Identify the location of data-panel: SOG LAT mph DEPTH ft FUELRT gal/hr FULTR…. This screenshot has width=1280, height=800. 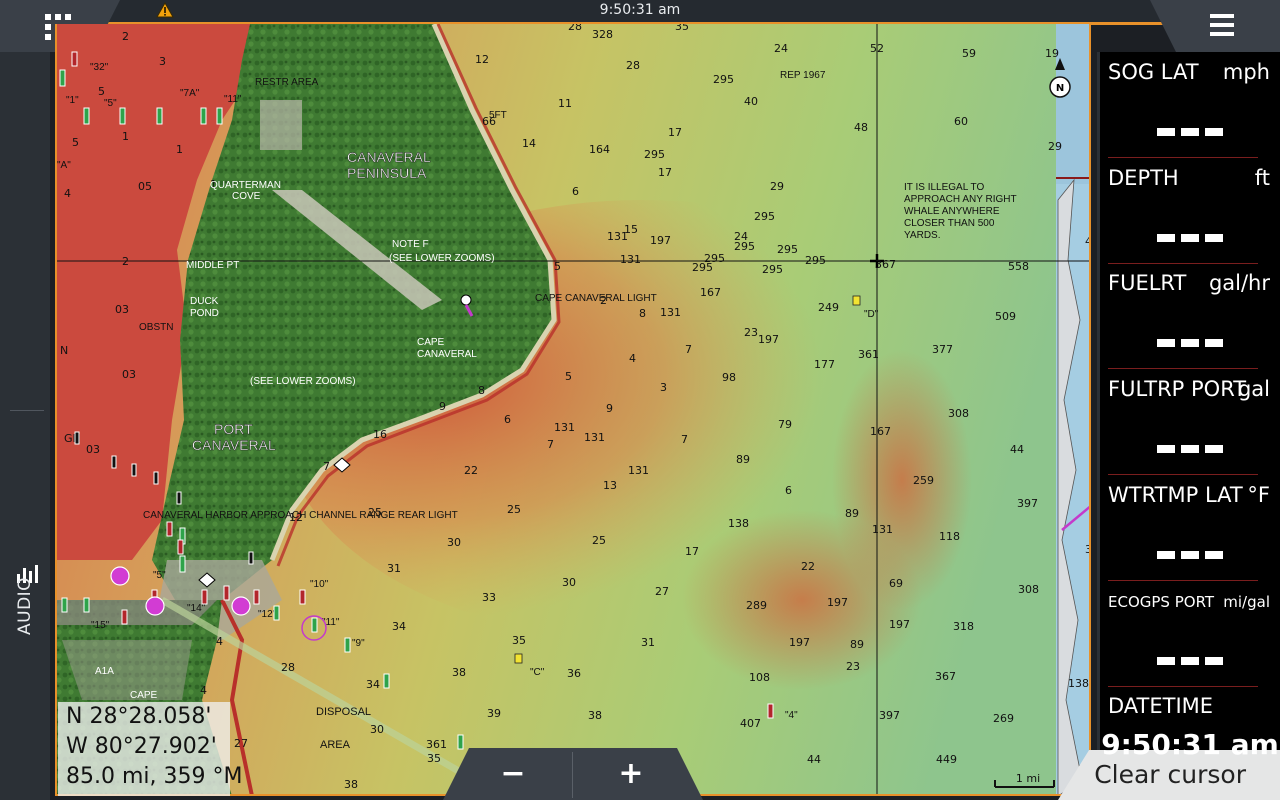
(1188, 406).